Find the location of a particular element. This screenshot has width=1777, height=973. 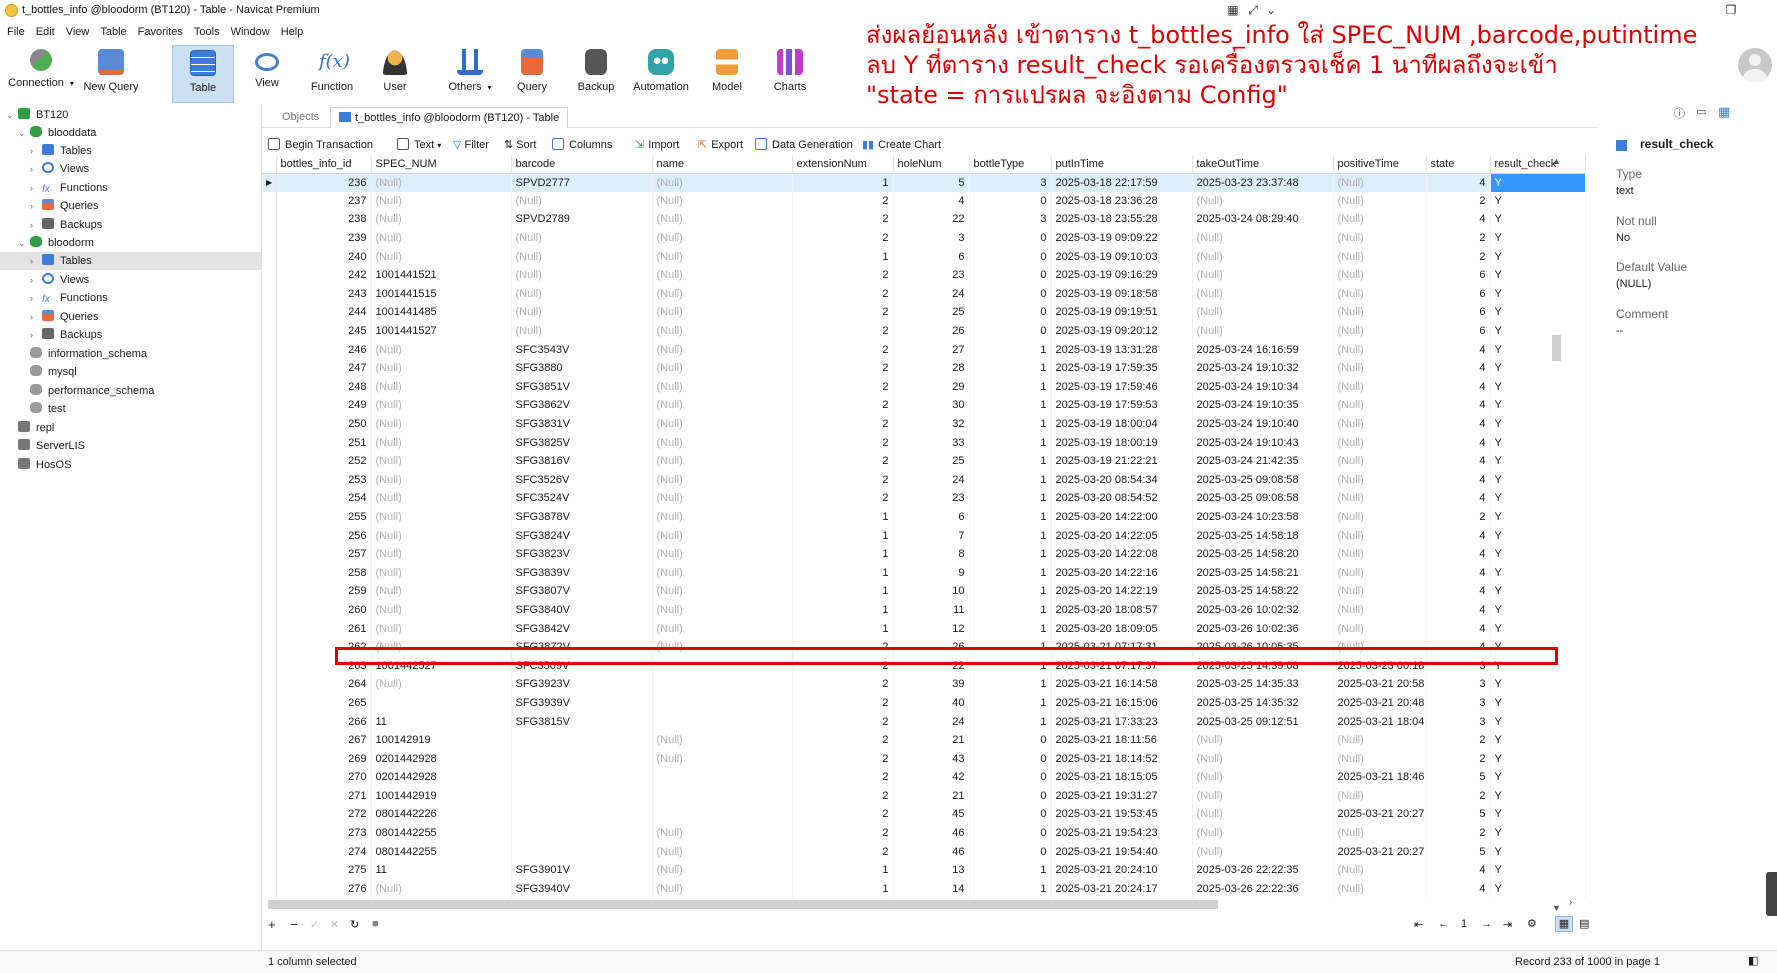

function-button: f(x) Function is located at coordinates (332, 74).